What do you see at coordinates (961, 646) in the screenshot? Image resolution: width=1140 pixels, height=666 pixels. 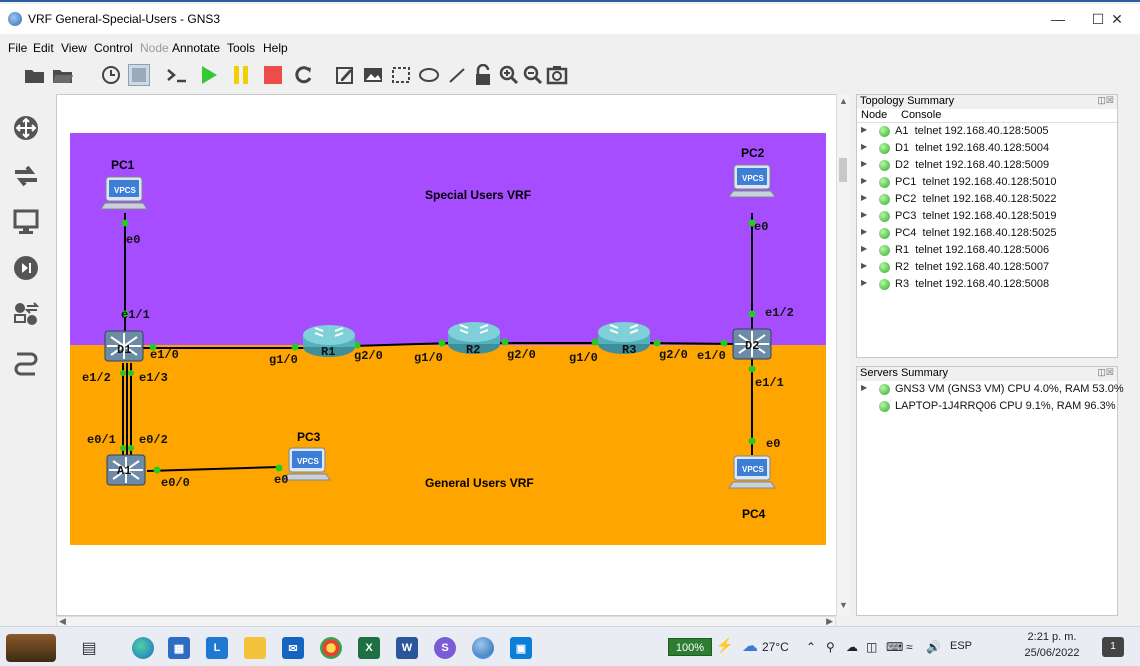 I see `input-language: ESP` at bounding box center [961, 646].